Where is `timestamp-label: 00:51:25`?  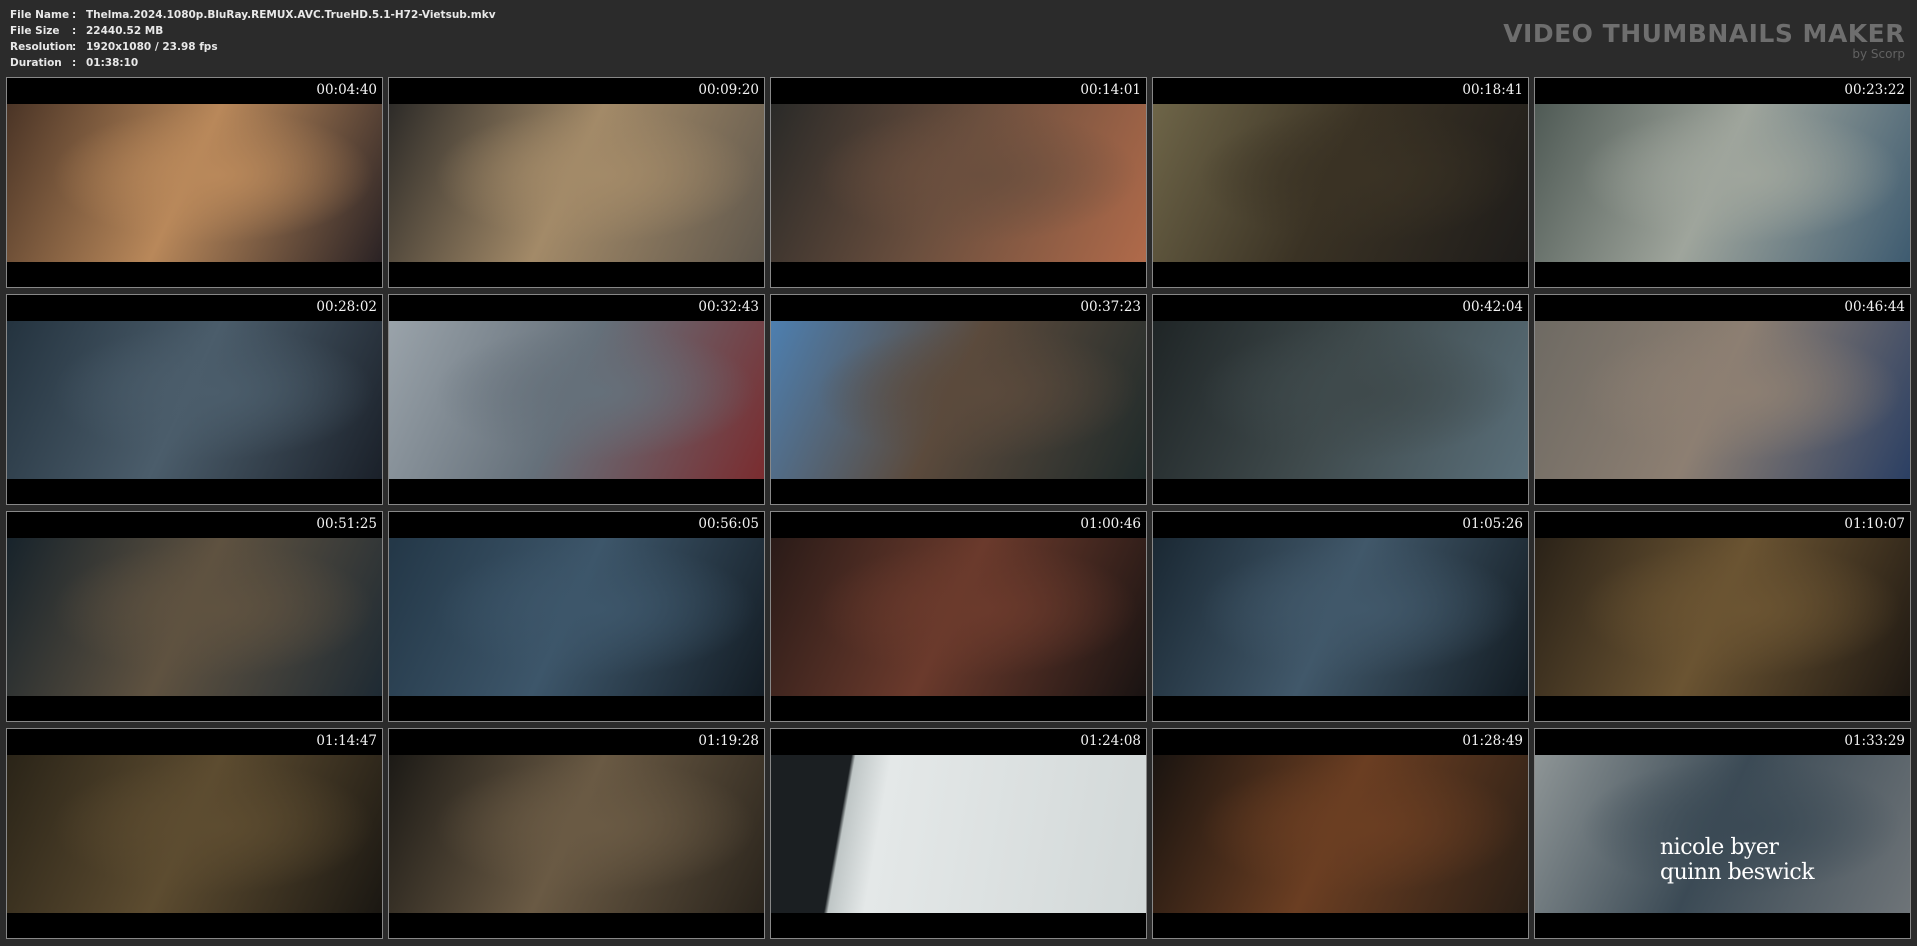 timestamp-label: 00:51:25 is located at coordinates (346, 524).